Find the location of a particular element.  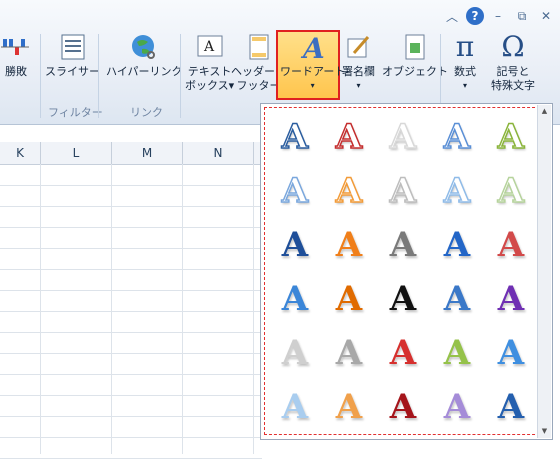

column-header-l: L is located at coordinates (76, 153).